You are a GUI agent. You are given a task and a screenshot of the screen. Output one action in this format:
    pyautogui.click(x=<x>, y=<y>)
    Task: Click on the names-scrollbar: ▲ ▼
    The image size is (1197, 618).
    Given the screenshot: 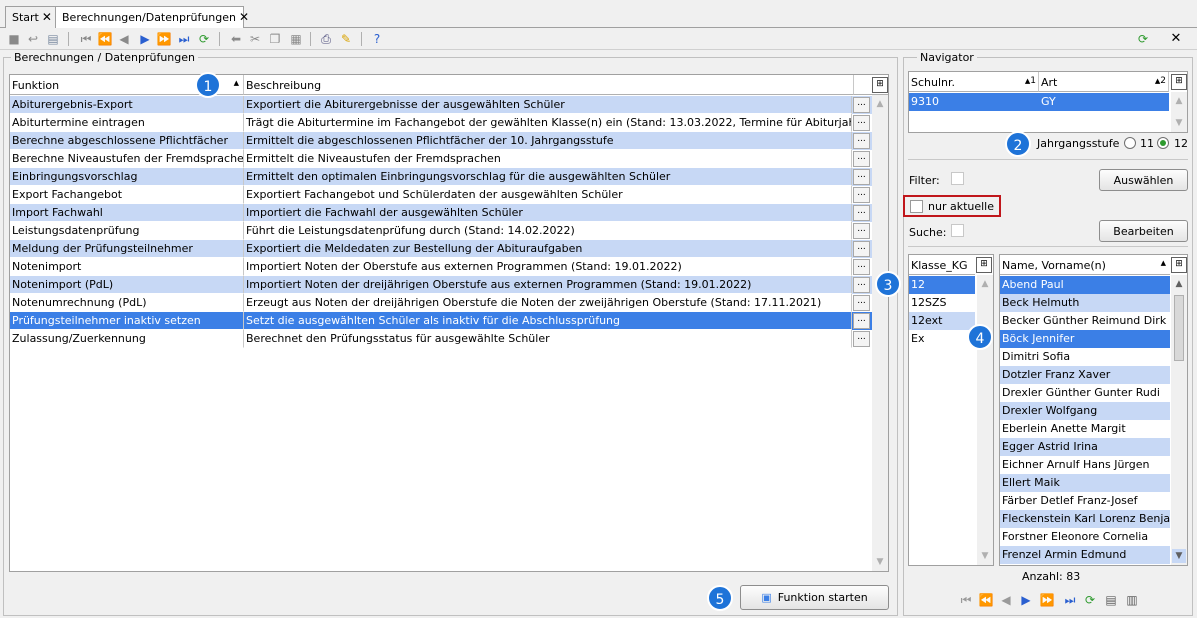 What is the action you would take?
    pyautogui.click(x=1179, y=420)
    